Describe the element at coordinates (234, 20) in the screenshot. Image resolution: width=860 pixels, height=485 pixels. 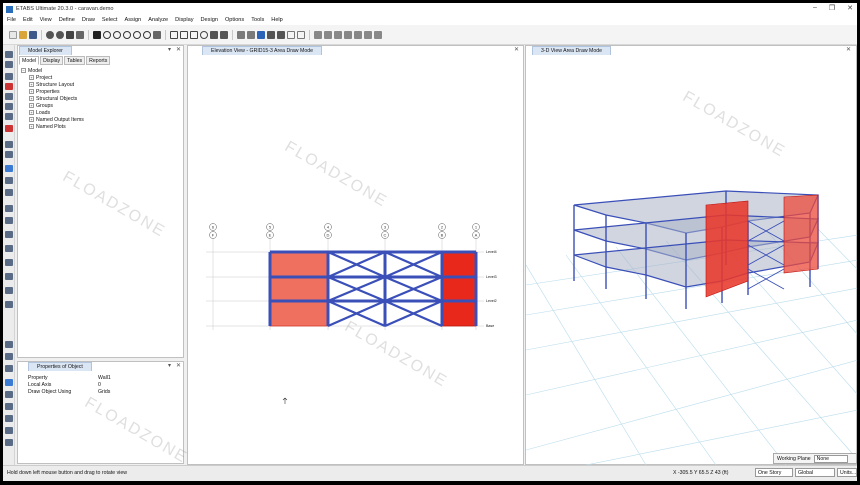
I see `menu-options: Options` at that location.